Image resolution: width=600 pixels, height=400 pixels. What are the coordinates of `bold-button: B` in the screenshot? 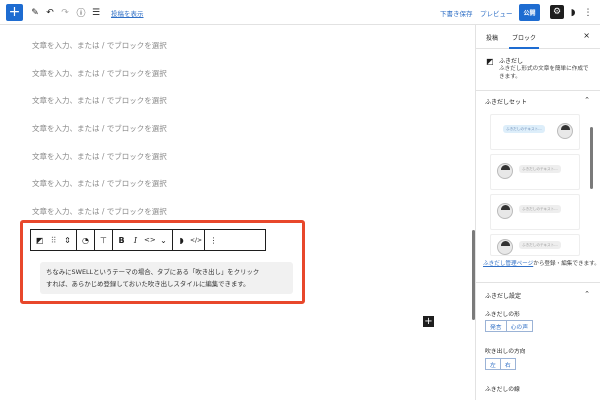 It's located at (121, 240).